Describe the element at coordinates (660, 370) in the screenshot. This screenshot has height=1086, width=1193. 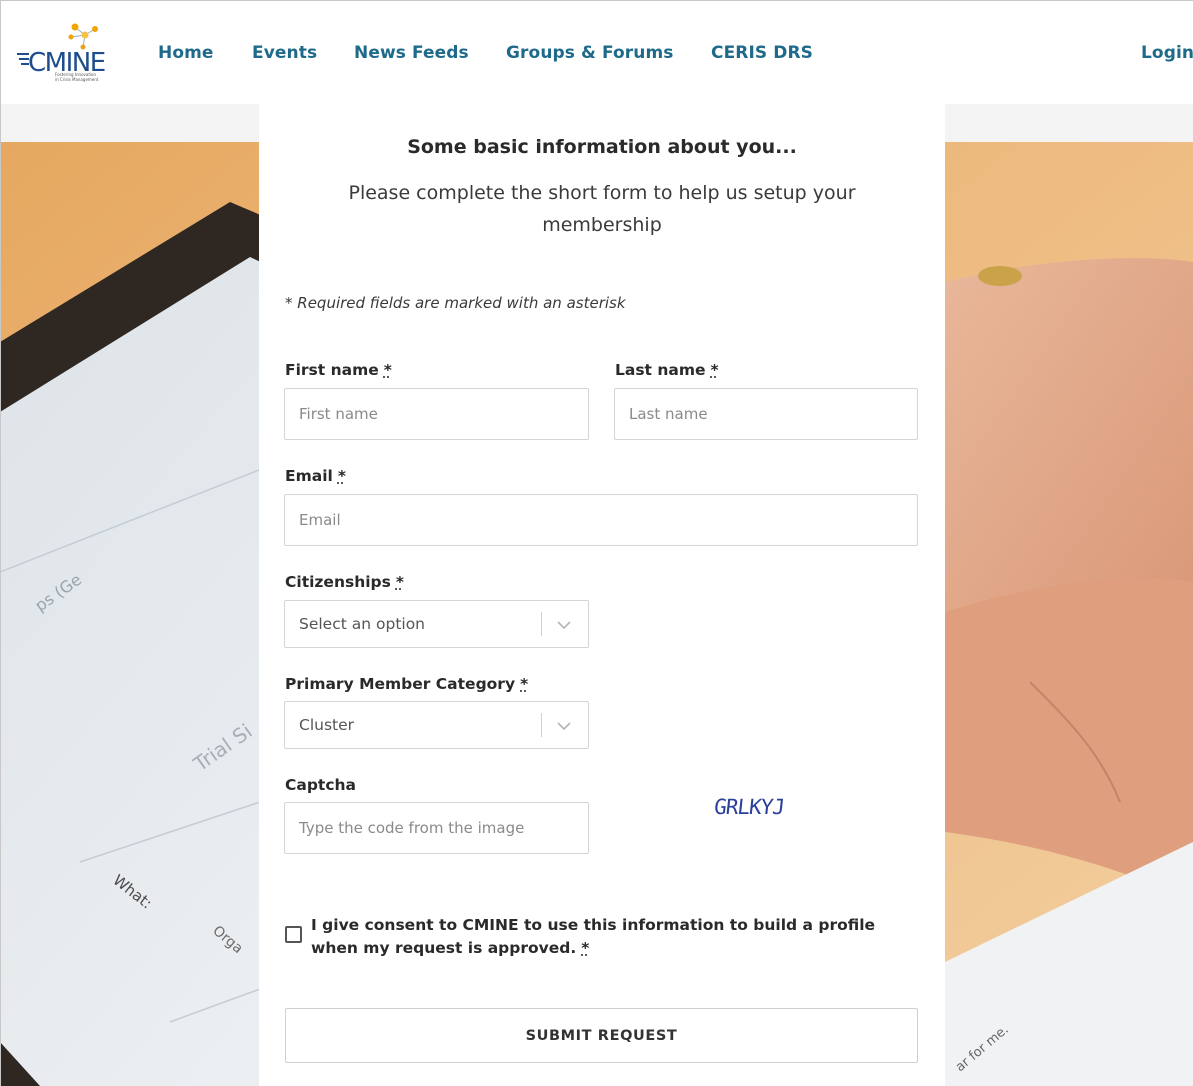
I see `last-name-label-text: Last name` at that location.